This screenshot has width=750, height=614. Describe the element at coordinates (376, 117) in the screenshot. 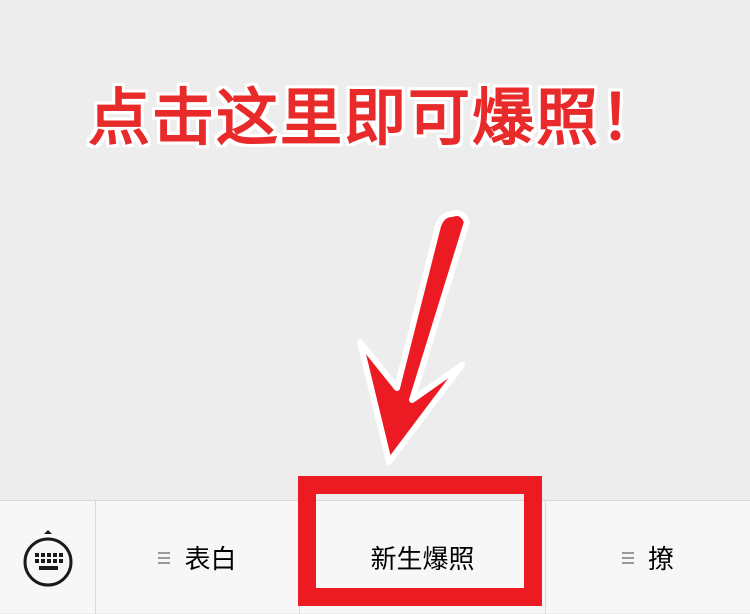

I see `annotation-caption: 点击这里即可爆照！` at that location.